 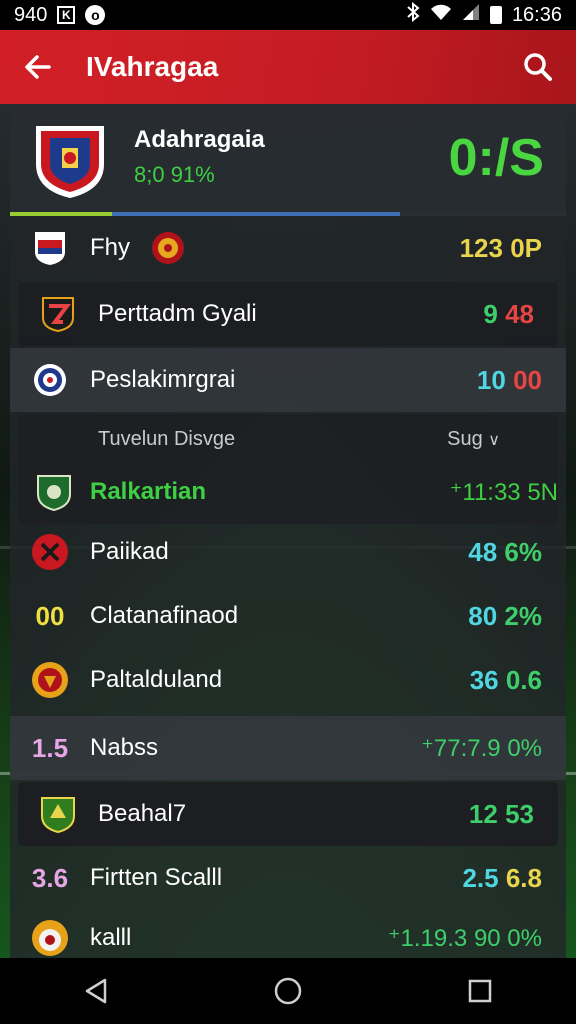 What do you see at coordinates (464, 938) in the screenshot?
I see `list-item-value: ⁺1.19.3 90 0%` at bounding box center [464, 938].